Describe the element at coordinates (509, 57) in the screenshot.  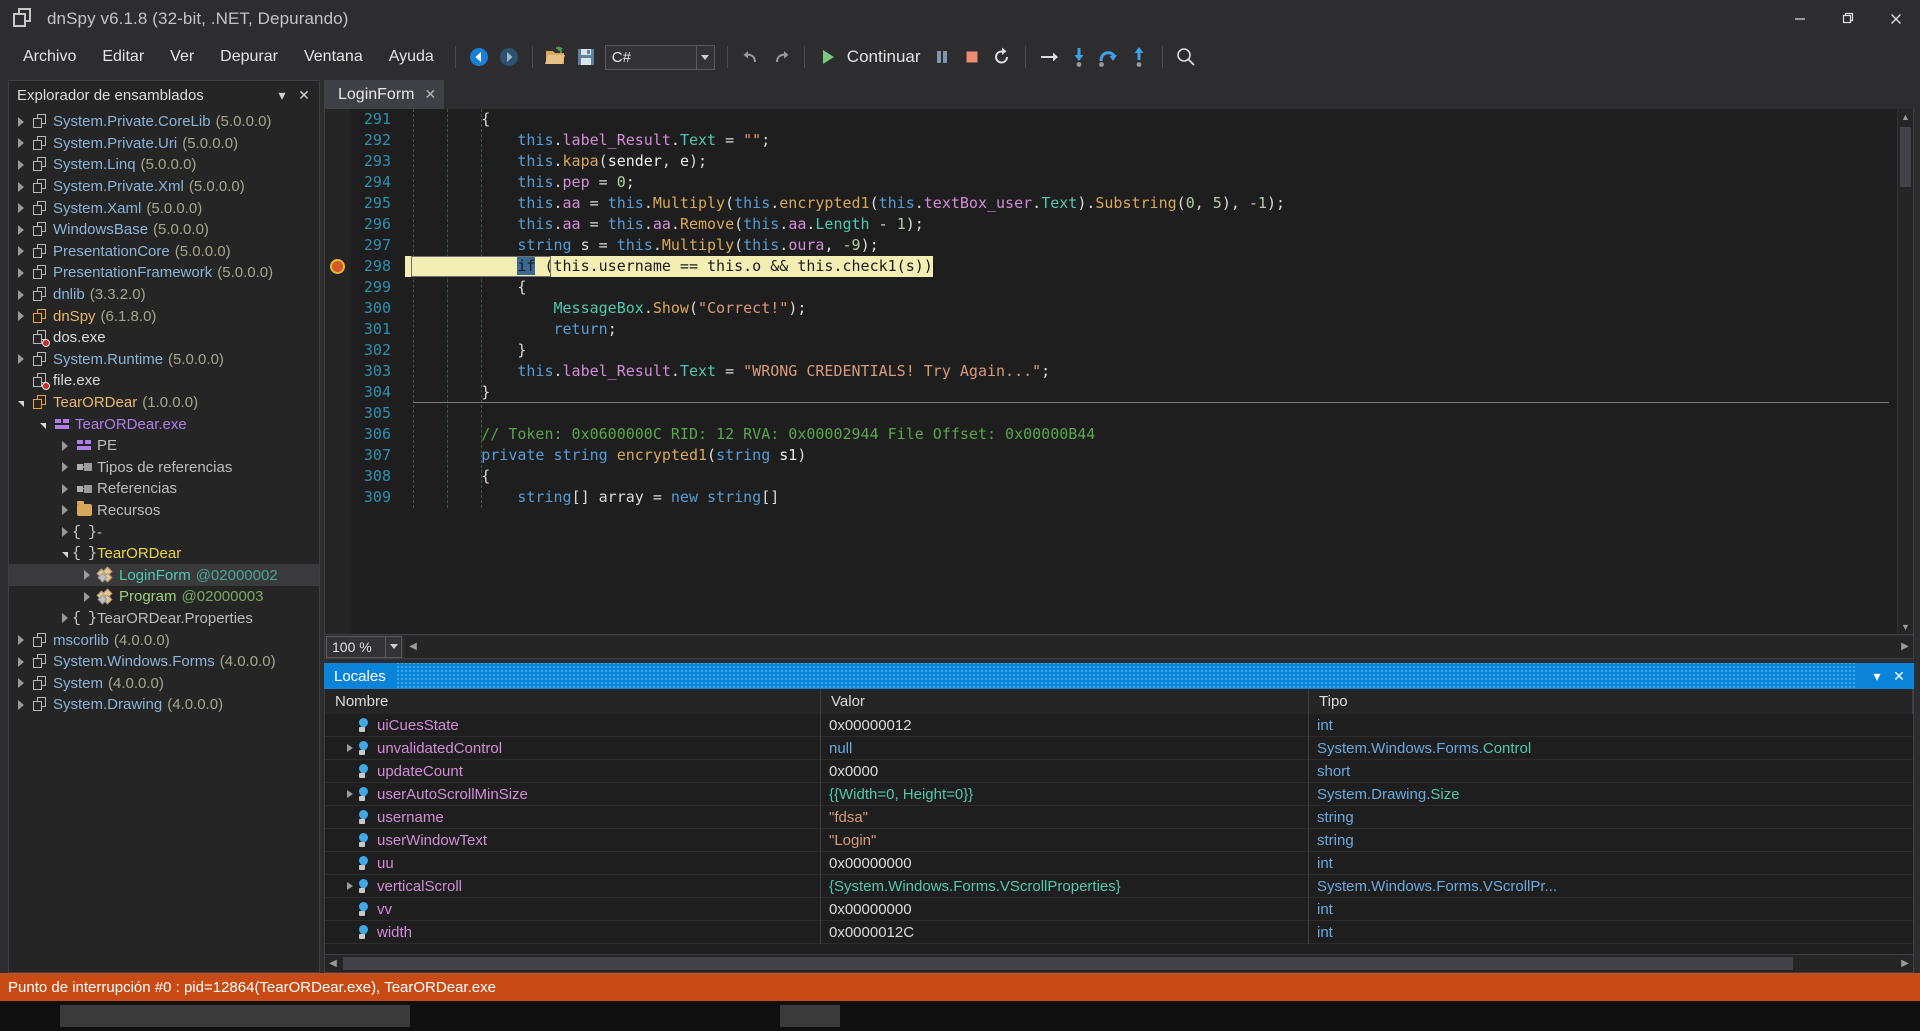
I see `forward-arrow-icon` at that location.